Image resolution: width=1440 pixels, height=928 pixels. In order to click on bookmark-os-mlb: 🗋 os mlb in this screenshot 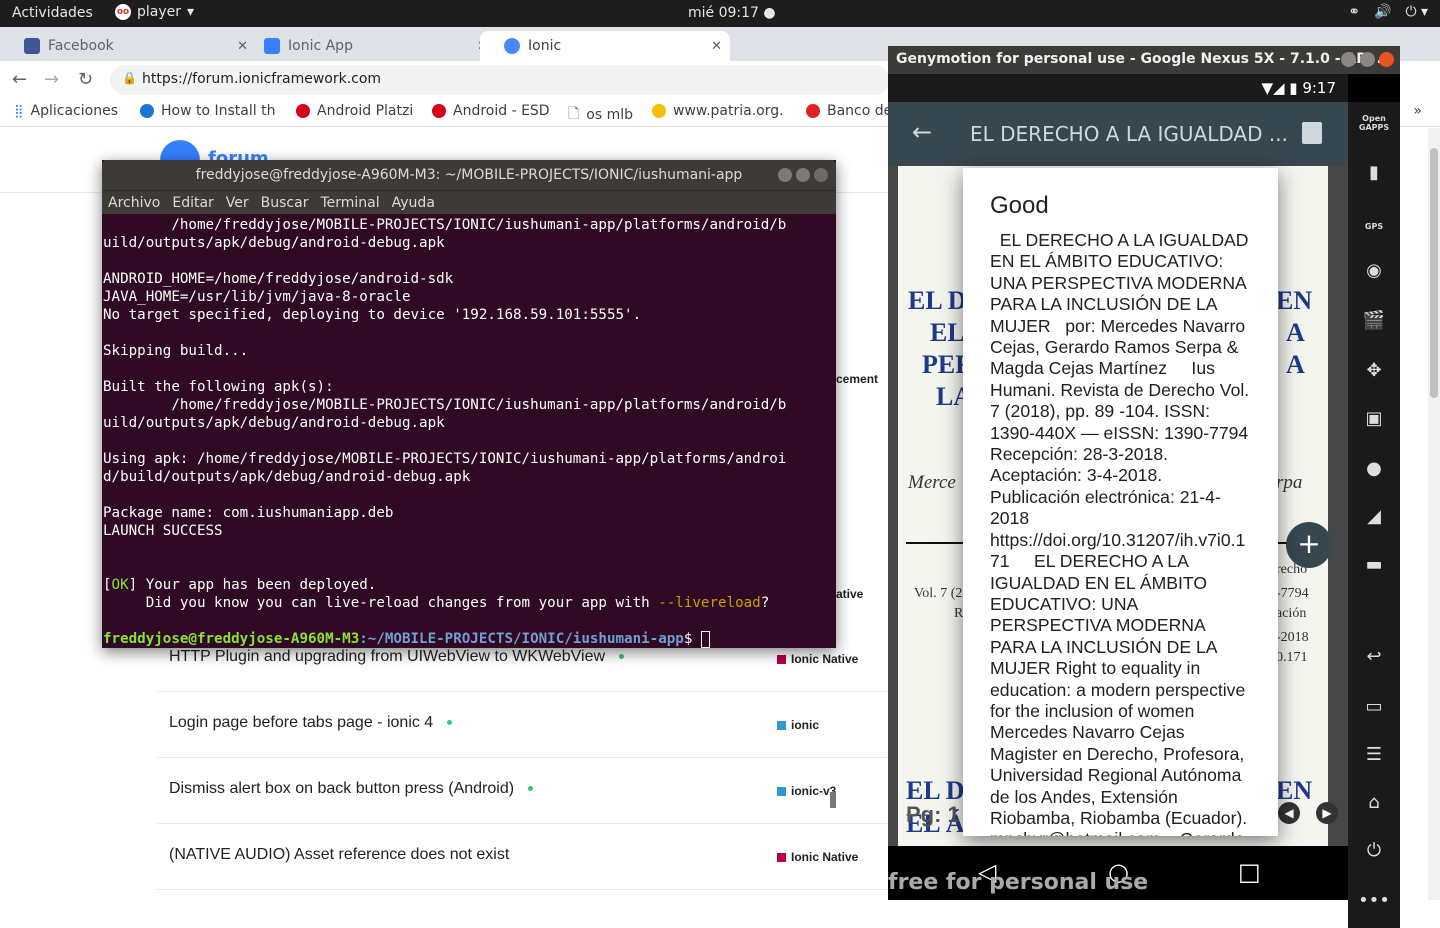, I will do `click(600, 115)`.